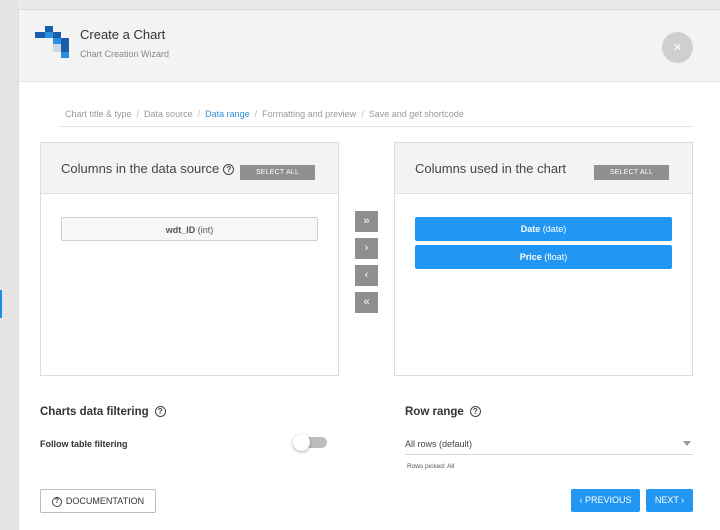  I want to click on documentation-button: ? DOCUMENTATION, so click(98, 501).